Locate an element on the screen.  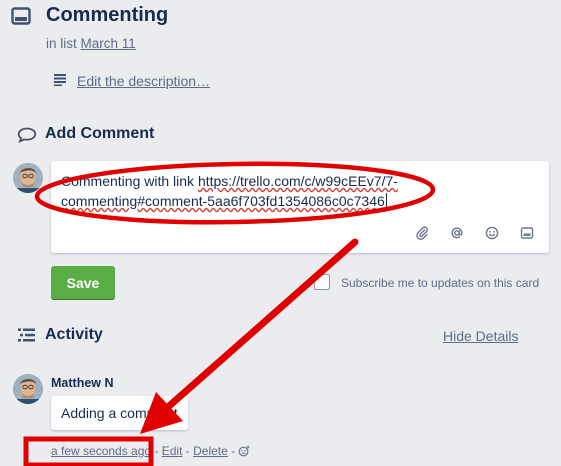
comment-timestamp-link: a few seconds ago is located at coordinates (101, 451).